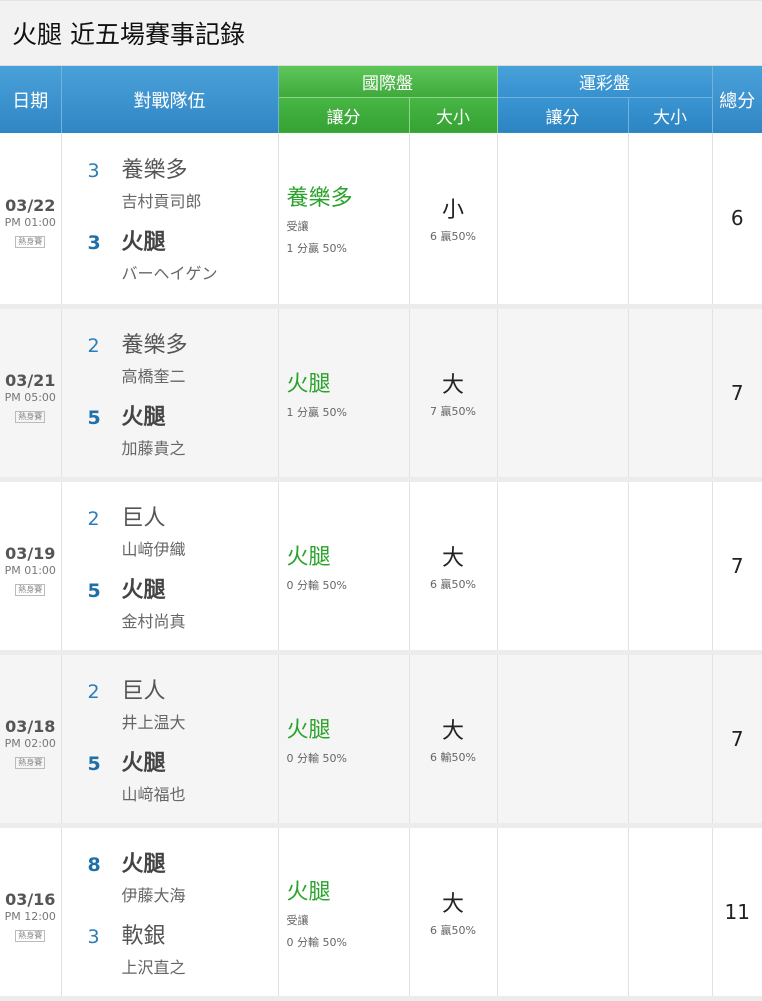 The height and width of the screenshot is (1001, 762). Describe the element at coordinates (605, 82) in the screenshot. I see `header-lottery-line: 運彩盤` at that location.